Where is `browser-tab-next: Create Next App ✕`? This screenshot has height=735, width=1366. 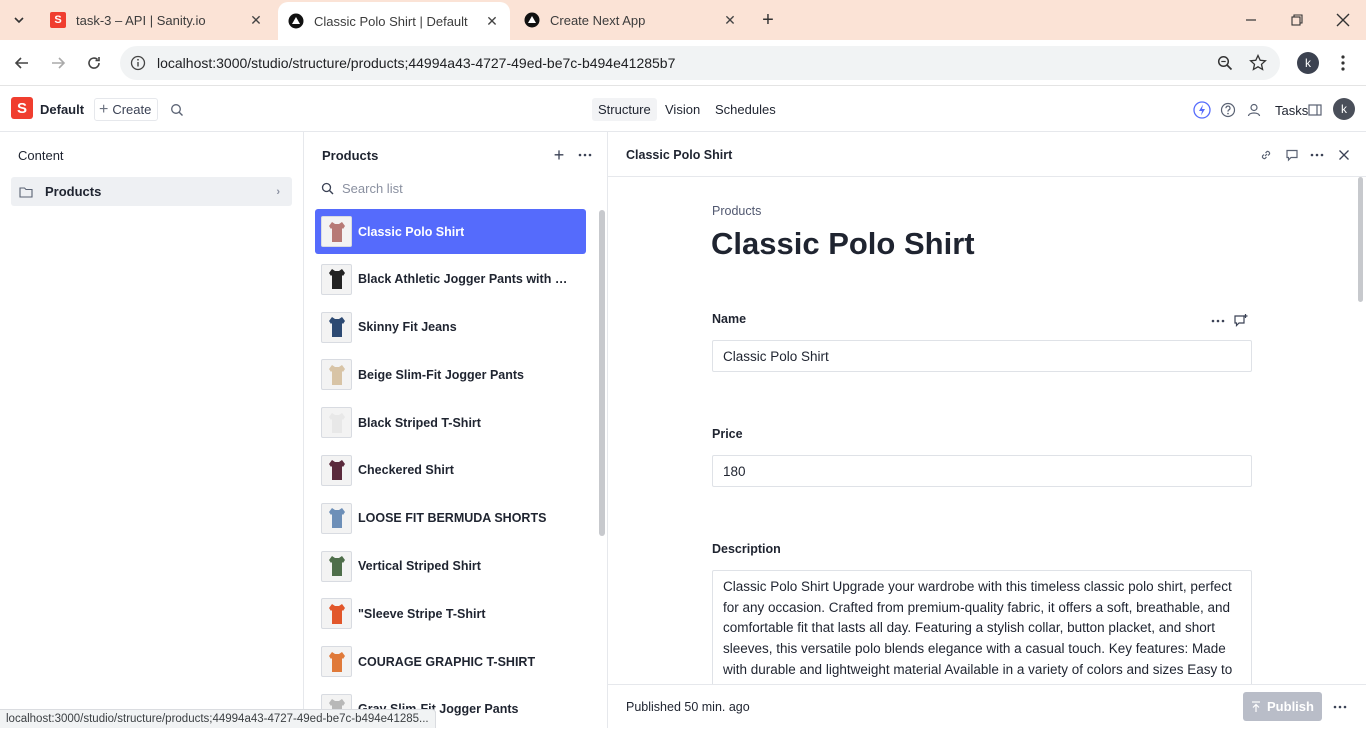
browser-tab-next: Create Next App ✕ is located at coordinates (631, 20).